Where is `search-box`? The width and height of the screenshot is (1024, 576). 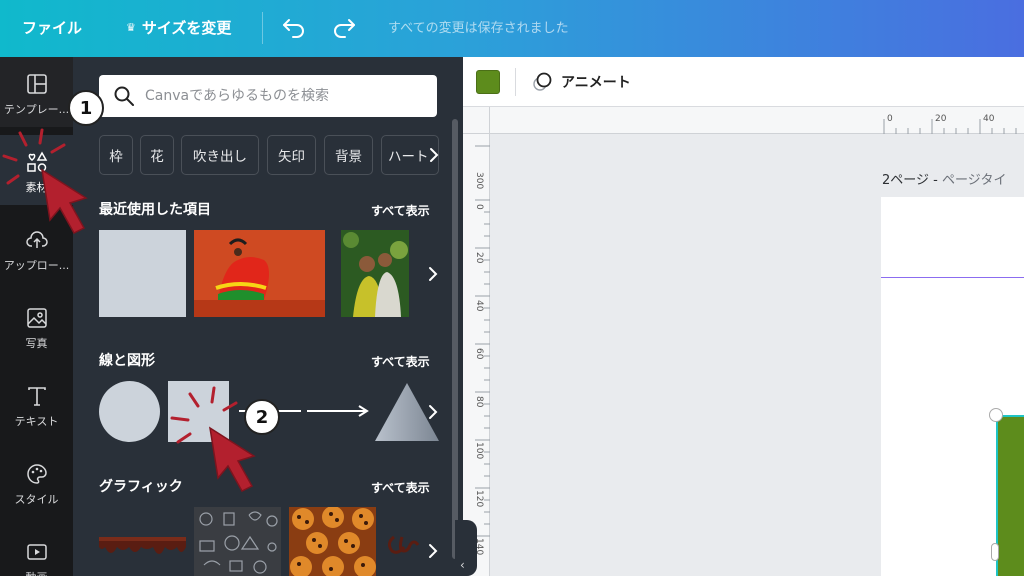
search-box is located at coordinates (268, 96).